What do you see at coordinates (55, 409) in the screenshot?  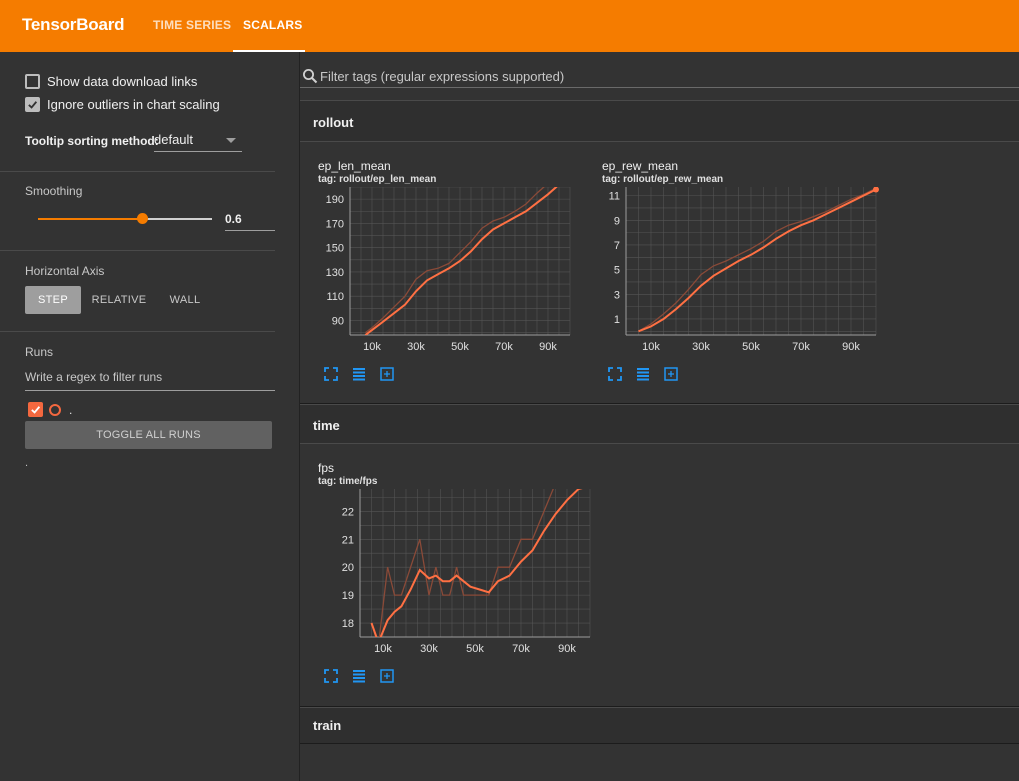 I see `run-color-circle-icon` at bounding box center [55, 409].